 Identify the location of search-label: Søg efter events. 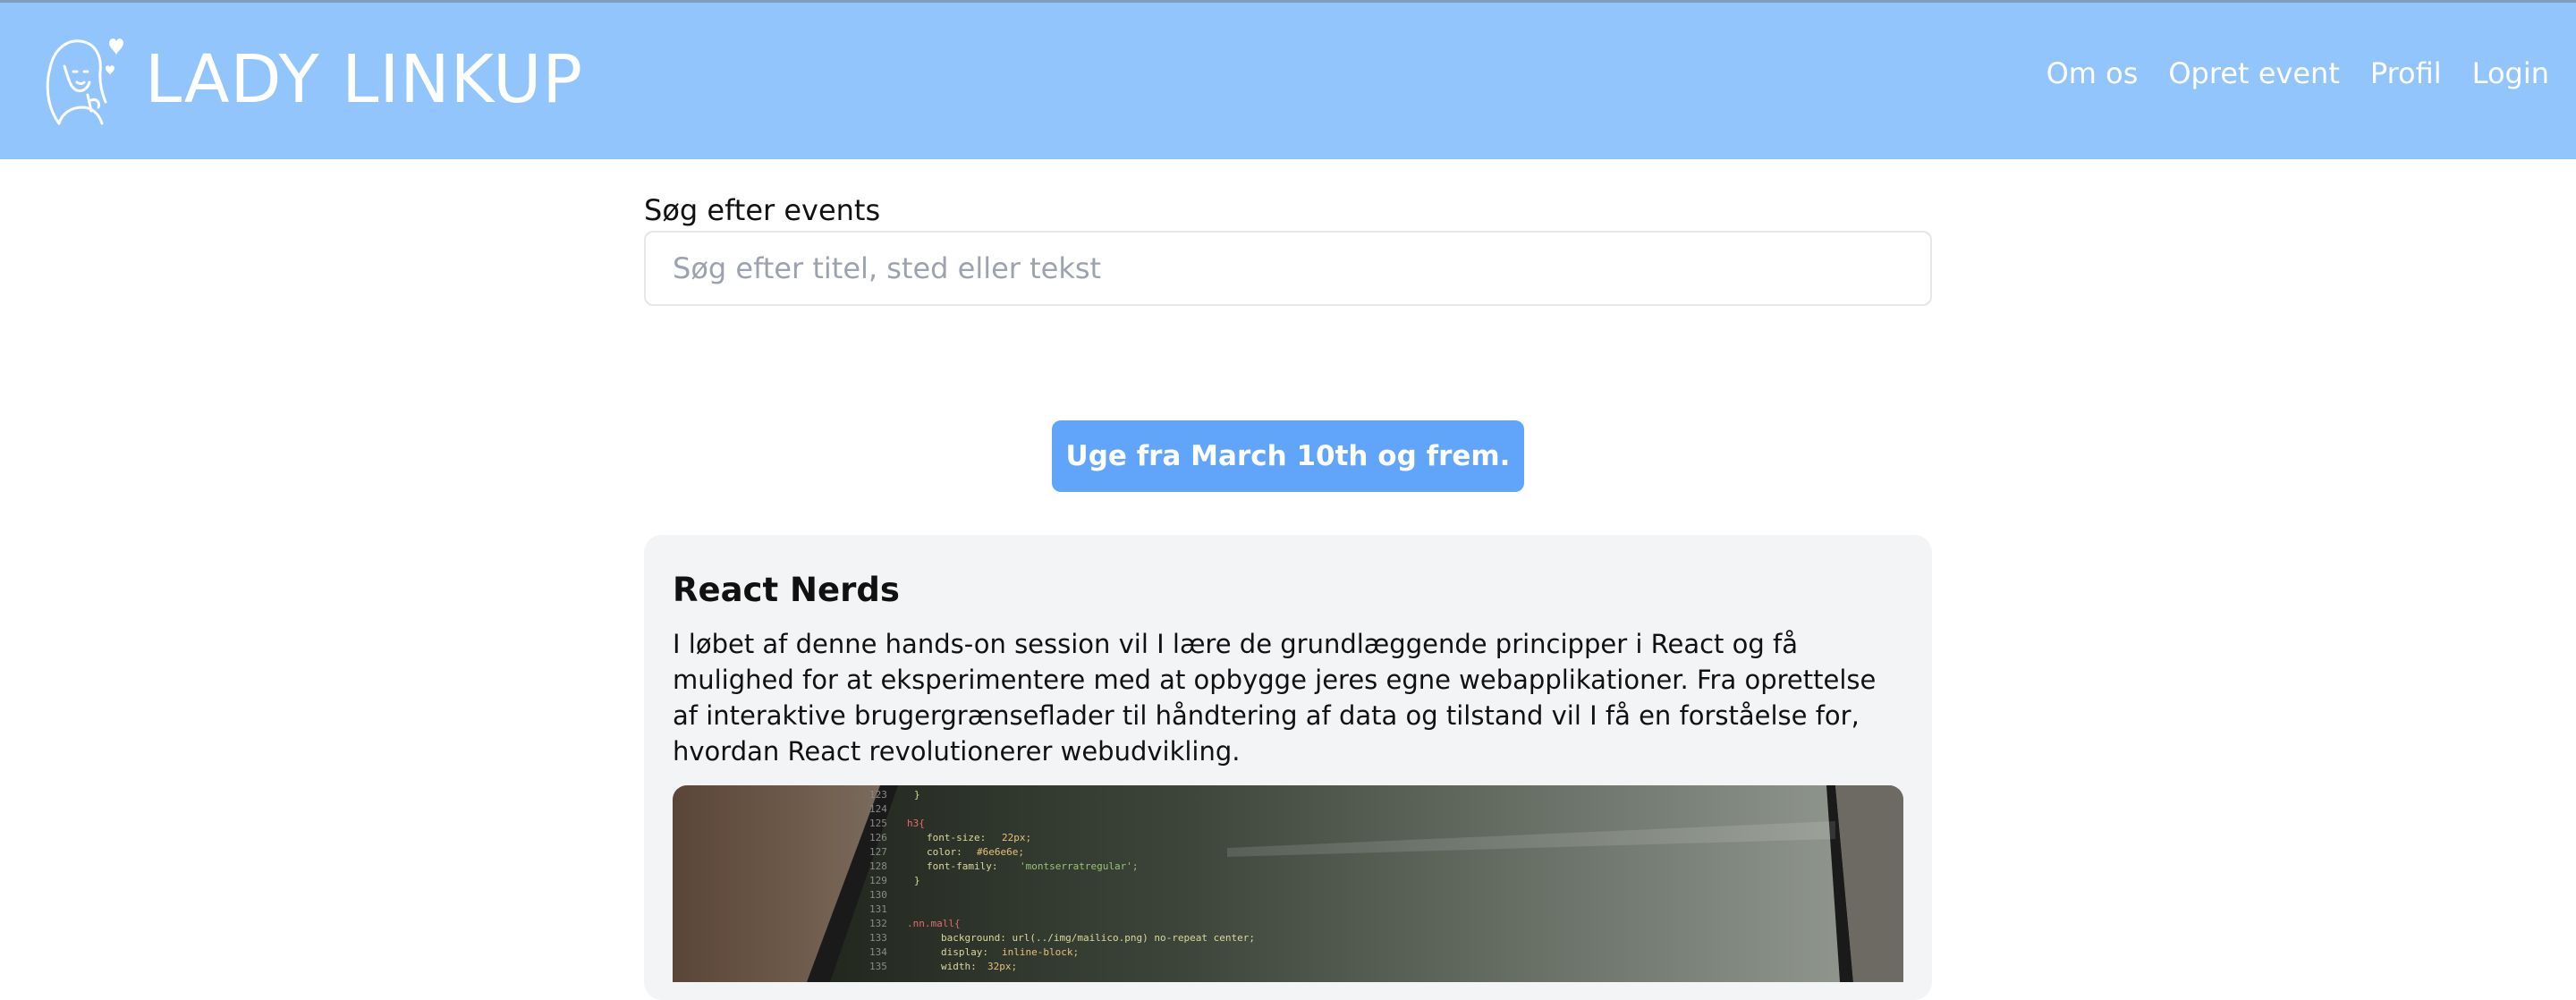
(762, 210).